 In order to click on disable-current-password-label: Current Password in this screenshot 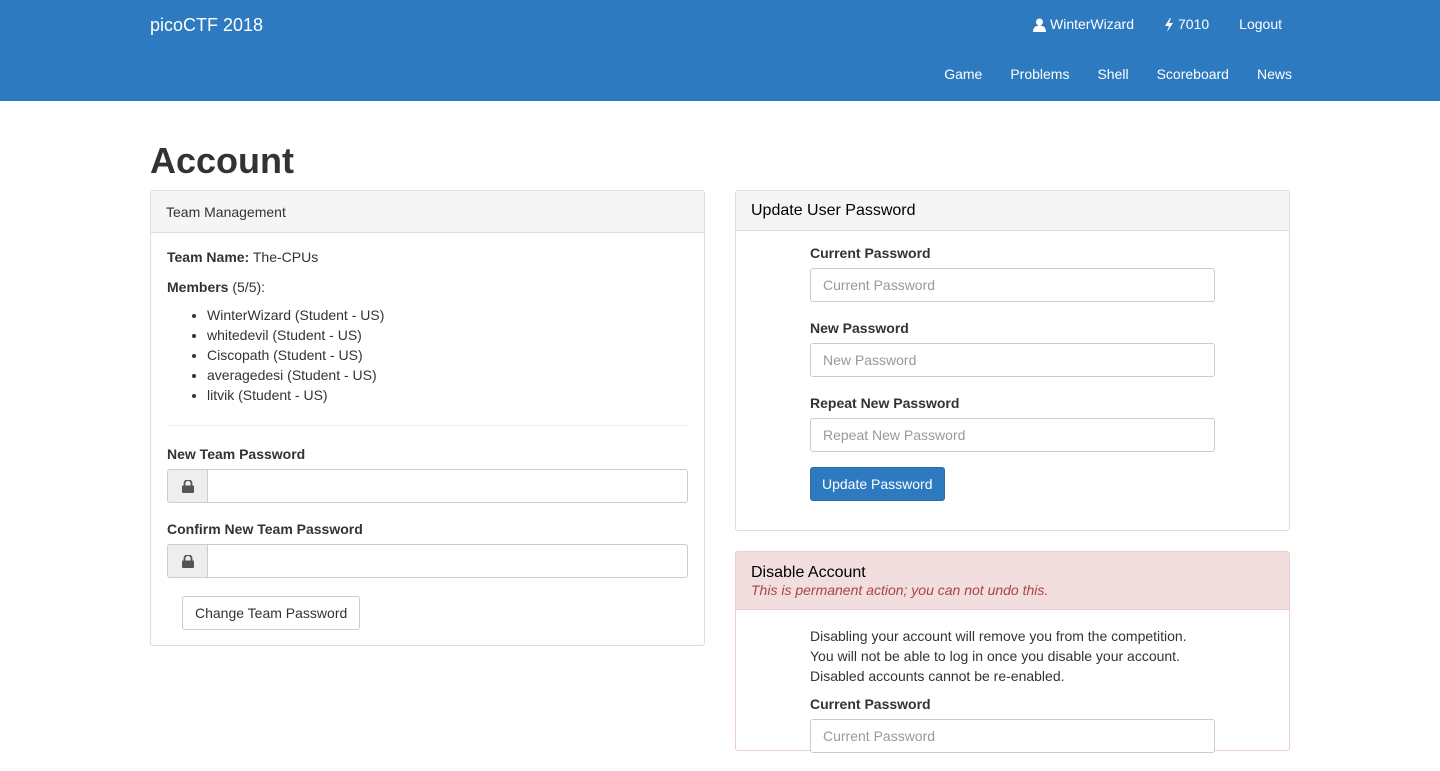, I will do `click(870, 704)`.